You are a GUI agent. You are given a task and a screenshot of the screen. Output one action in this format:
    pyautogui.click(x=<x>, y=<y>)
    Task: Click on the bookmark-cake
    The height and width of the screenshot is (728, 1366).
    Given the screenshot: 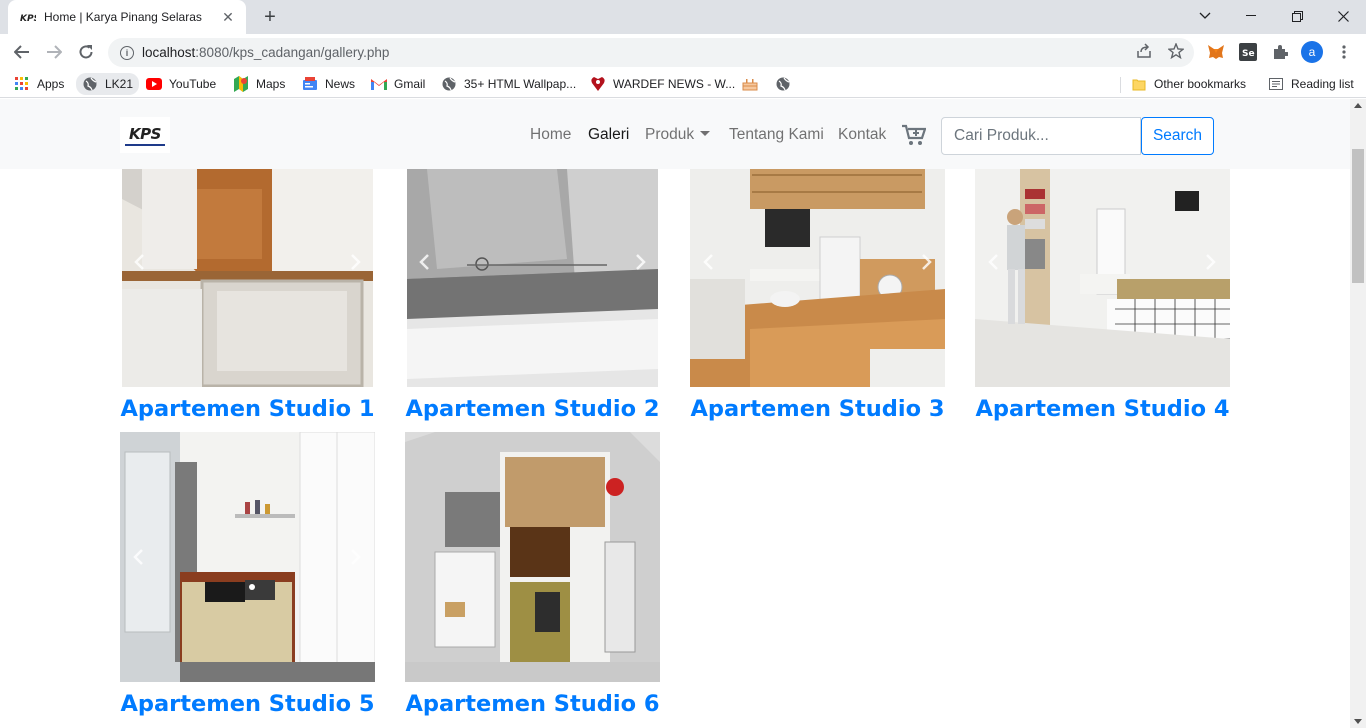 What is the action you would take?
    pyautogui.click(x=753, y=84)
    